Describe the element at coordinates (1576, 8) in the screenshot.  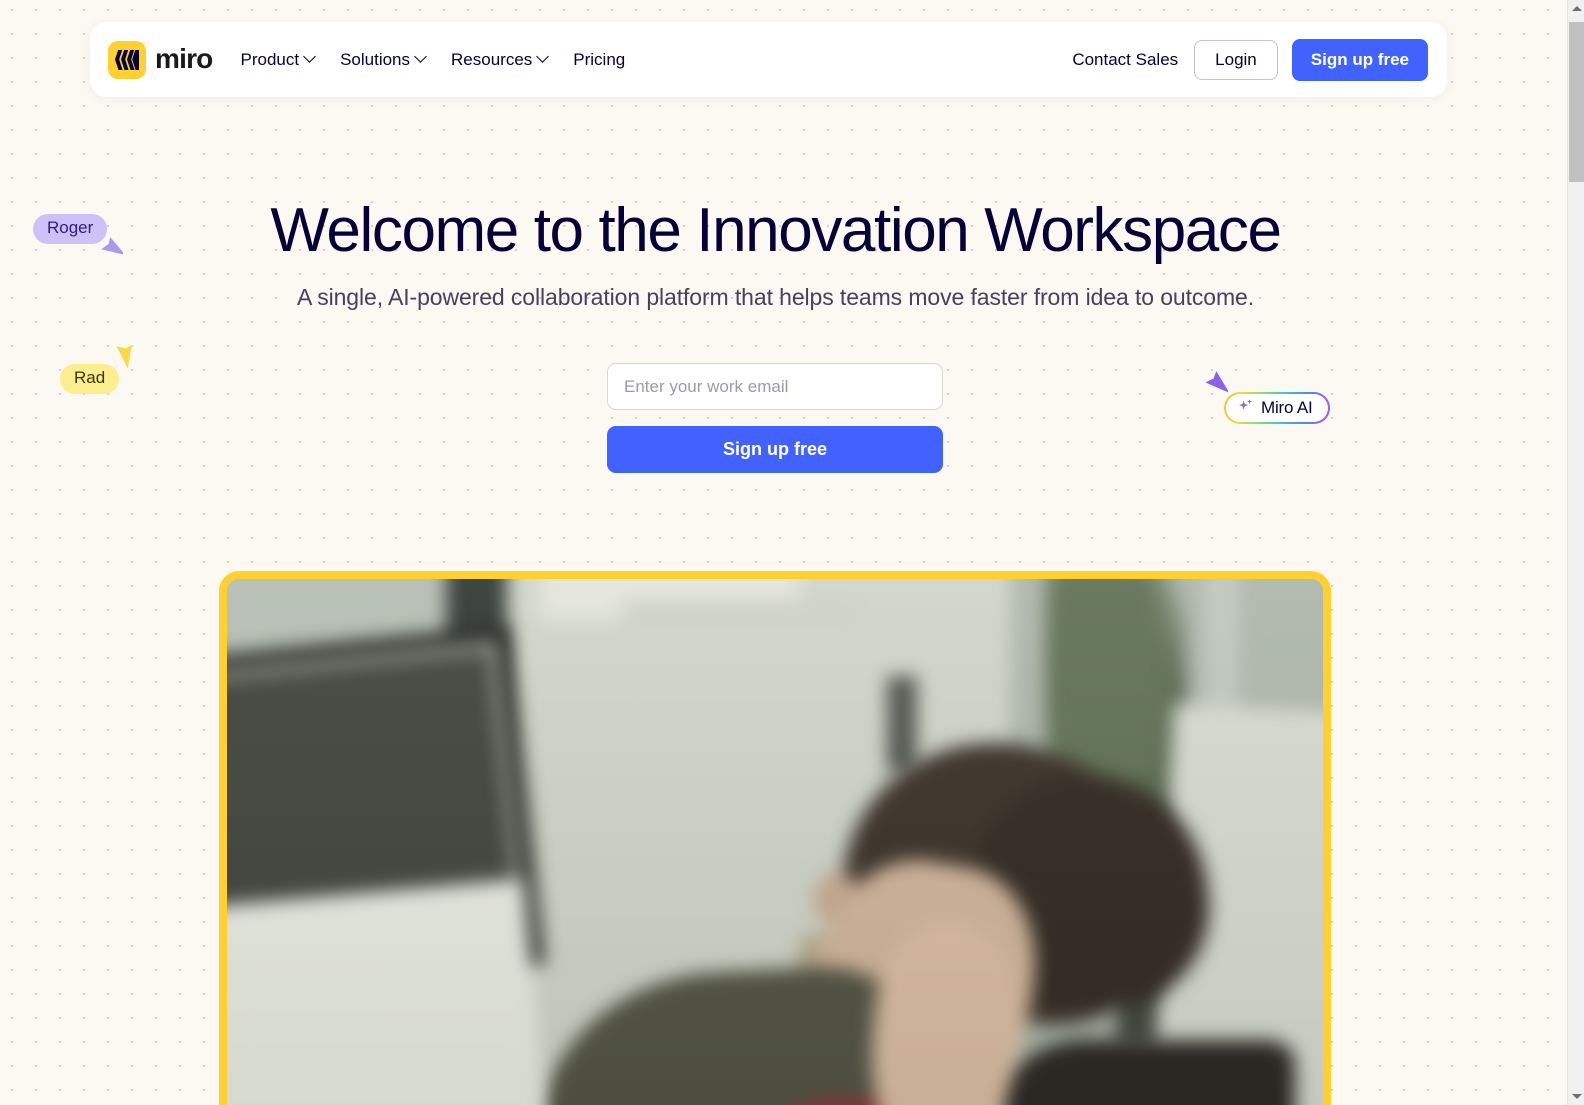
I see `scroll-up-arrow-icon` at that location.